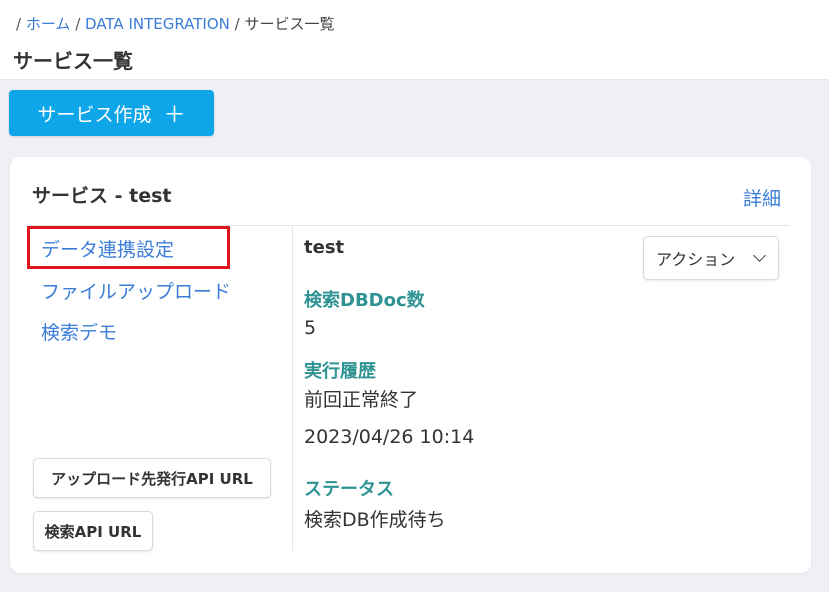 Image resolution: width=829 pixels, height=592 pixels. Describe the element at coordinates (107, 248) in the screenshot. I see `data-link-settings-link: データ連携設定` at that location.